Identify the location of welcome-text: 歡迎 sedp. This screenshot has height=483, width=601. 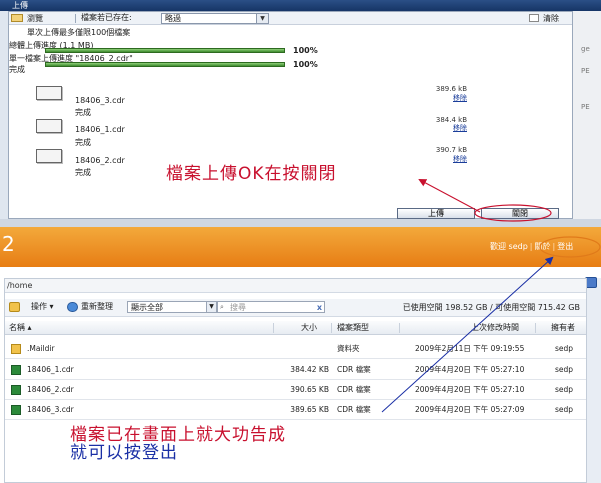
(509, 246).